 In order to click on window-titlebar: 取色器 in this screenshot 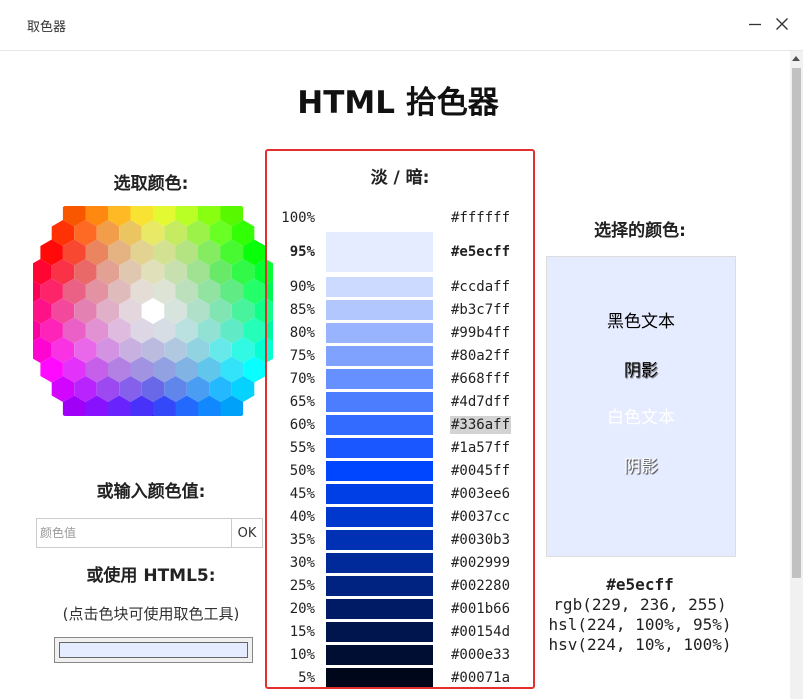, I will do `click(401, 25)`.